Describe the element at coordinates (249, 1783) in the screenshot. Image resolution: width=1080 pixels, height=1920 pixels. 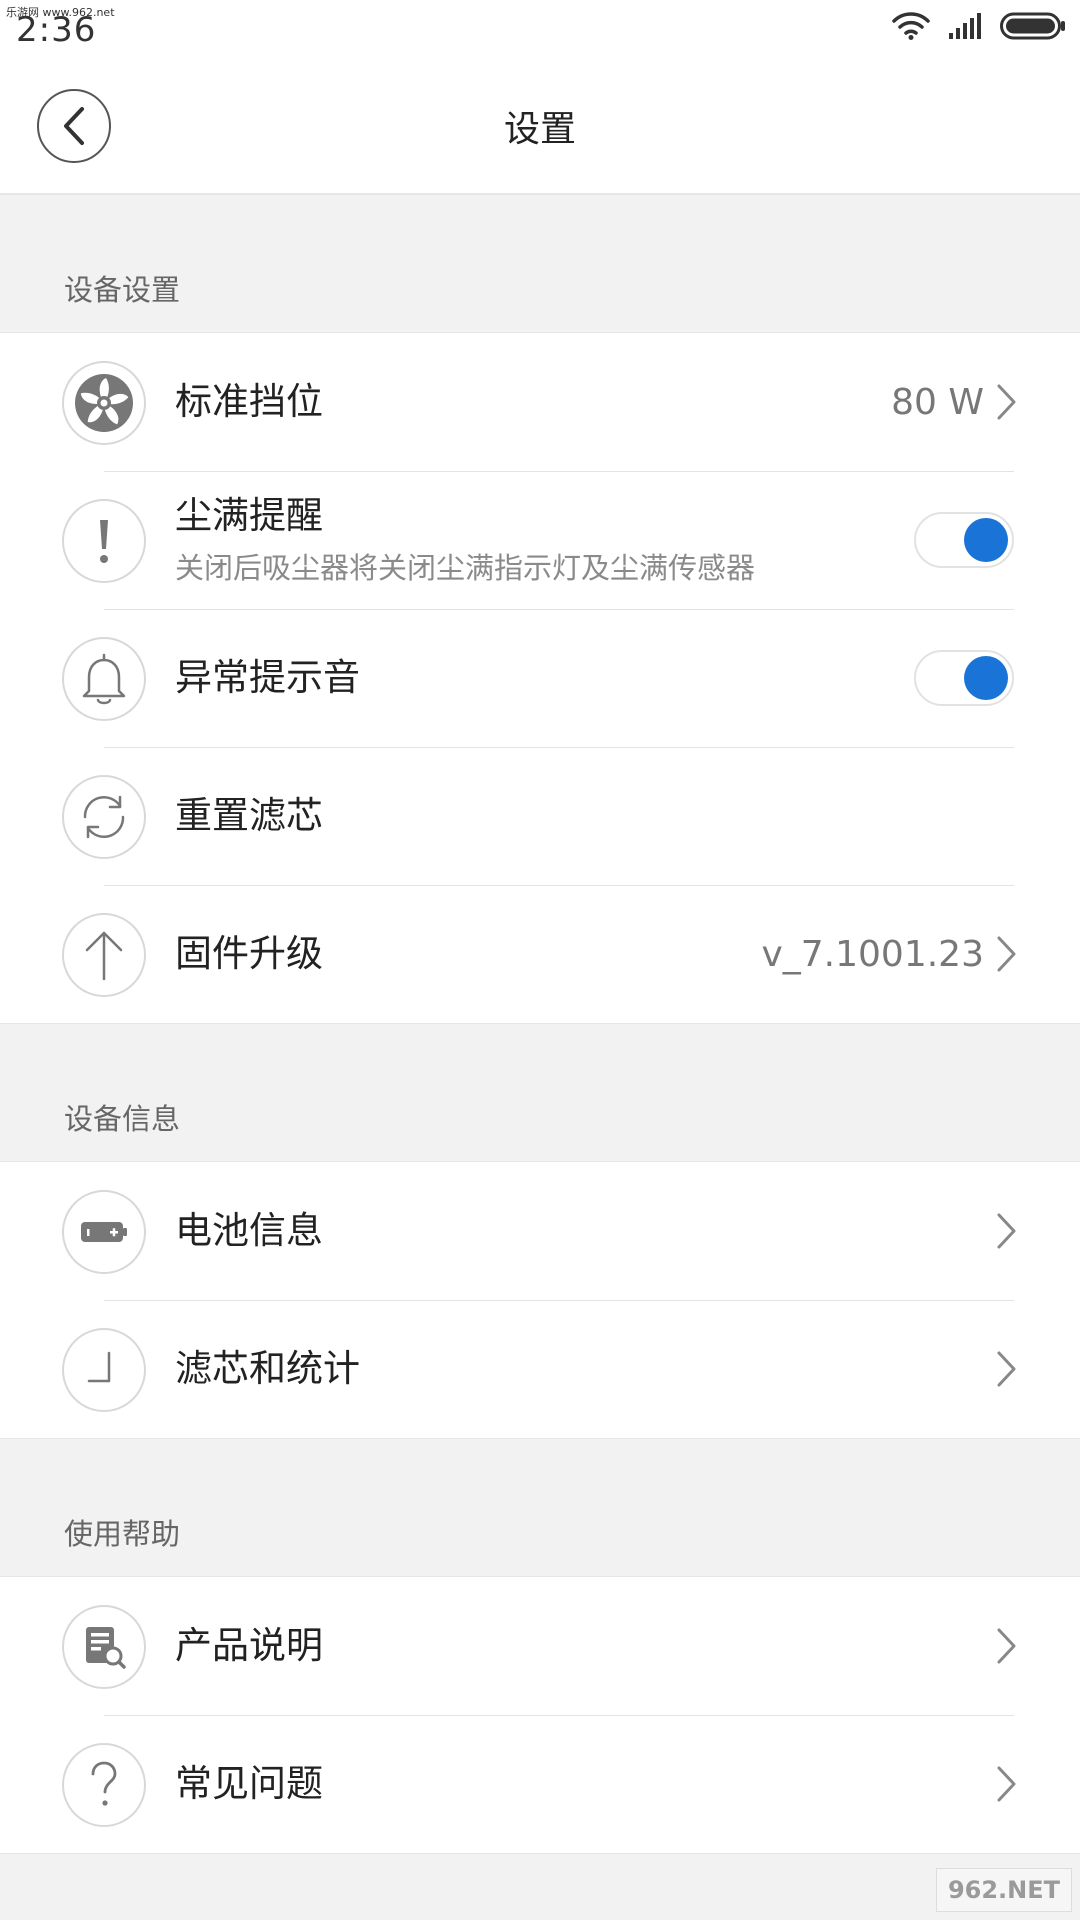
I see `setting-label: 常见问题` at that location.